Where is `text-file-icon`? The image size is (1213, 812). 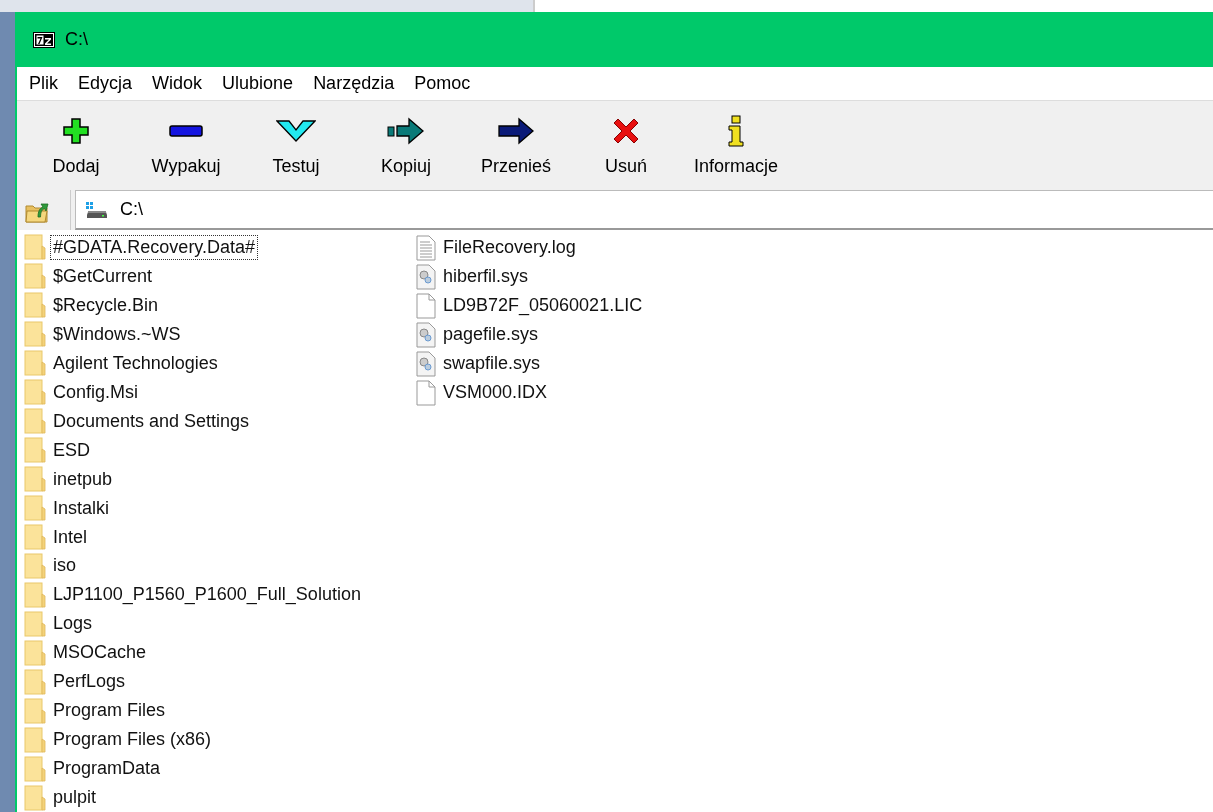
text-file-icon is located at coordinates (426, 247).